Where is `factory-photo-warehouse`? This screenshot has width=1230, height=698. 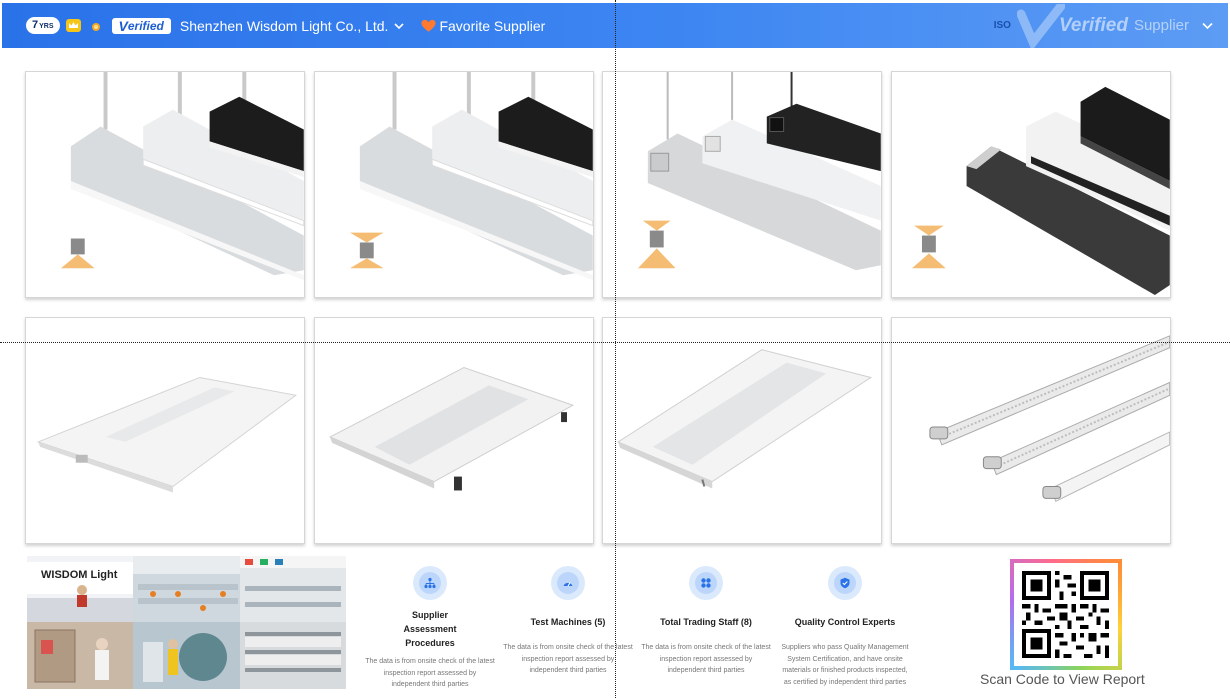 factory-photo-warehouse is located at coordinates (293, 655).